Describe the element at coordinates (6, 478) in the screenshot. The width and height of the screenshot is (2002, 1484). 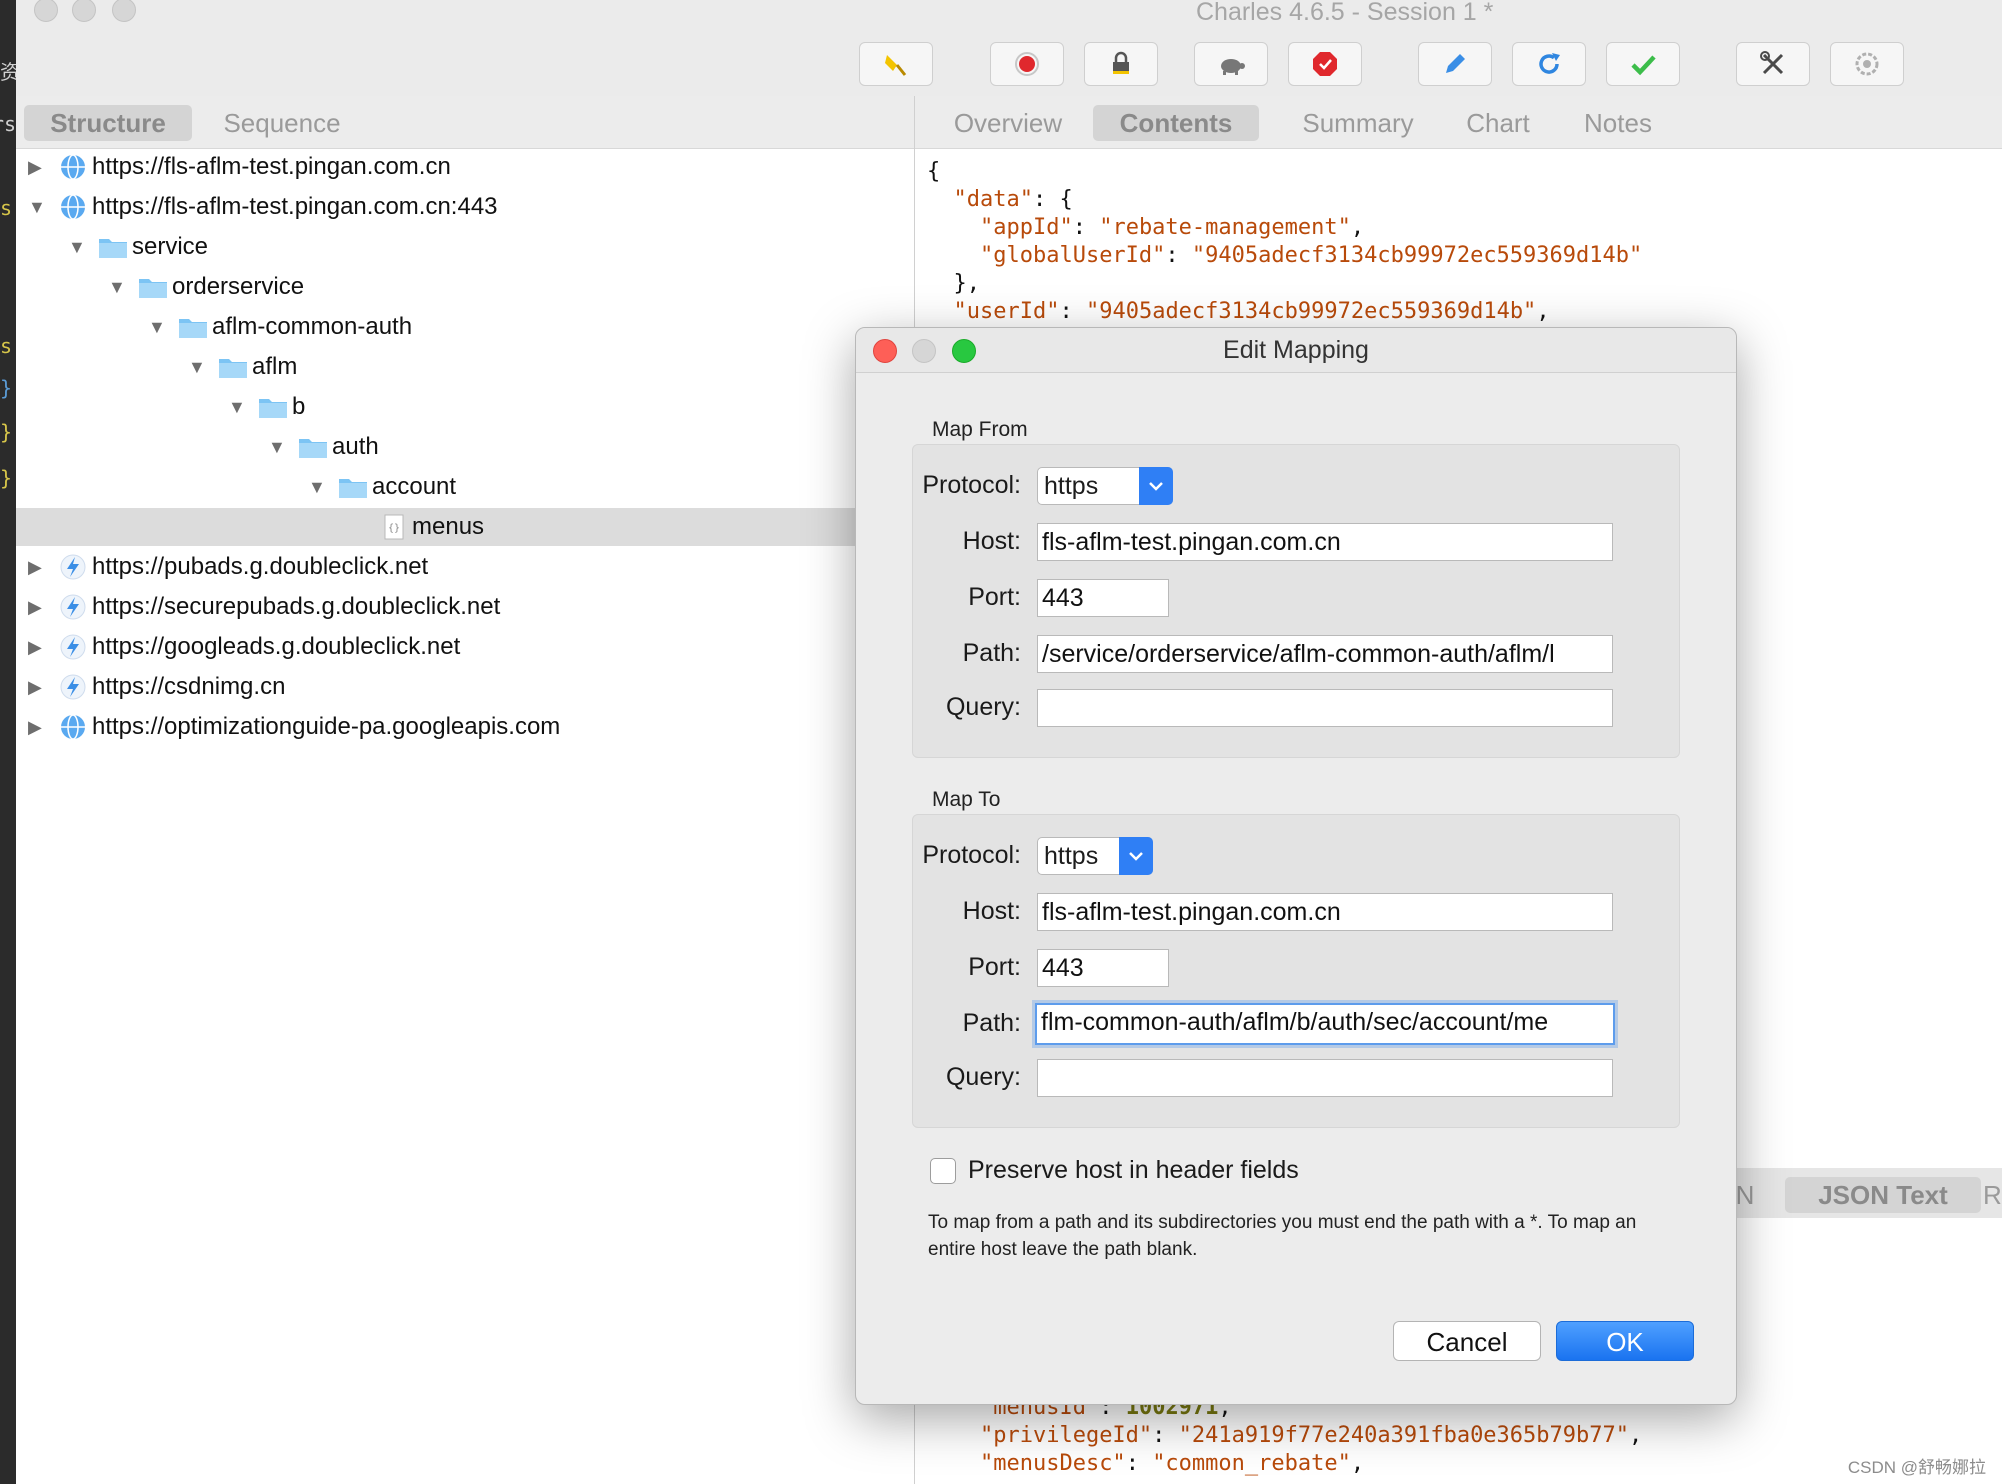
I see `gutter-char: }` at that location.